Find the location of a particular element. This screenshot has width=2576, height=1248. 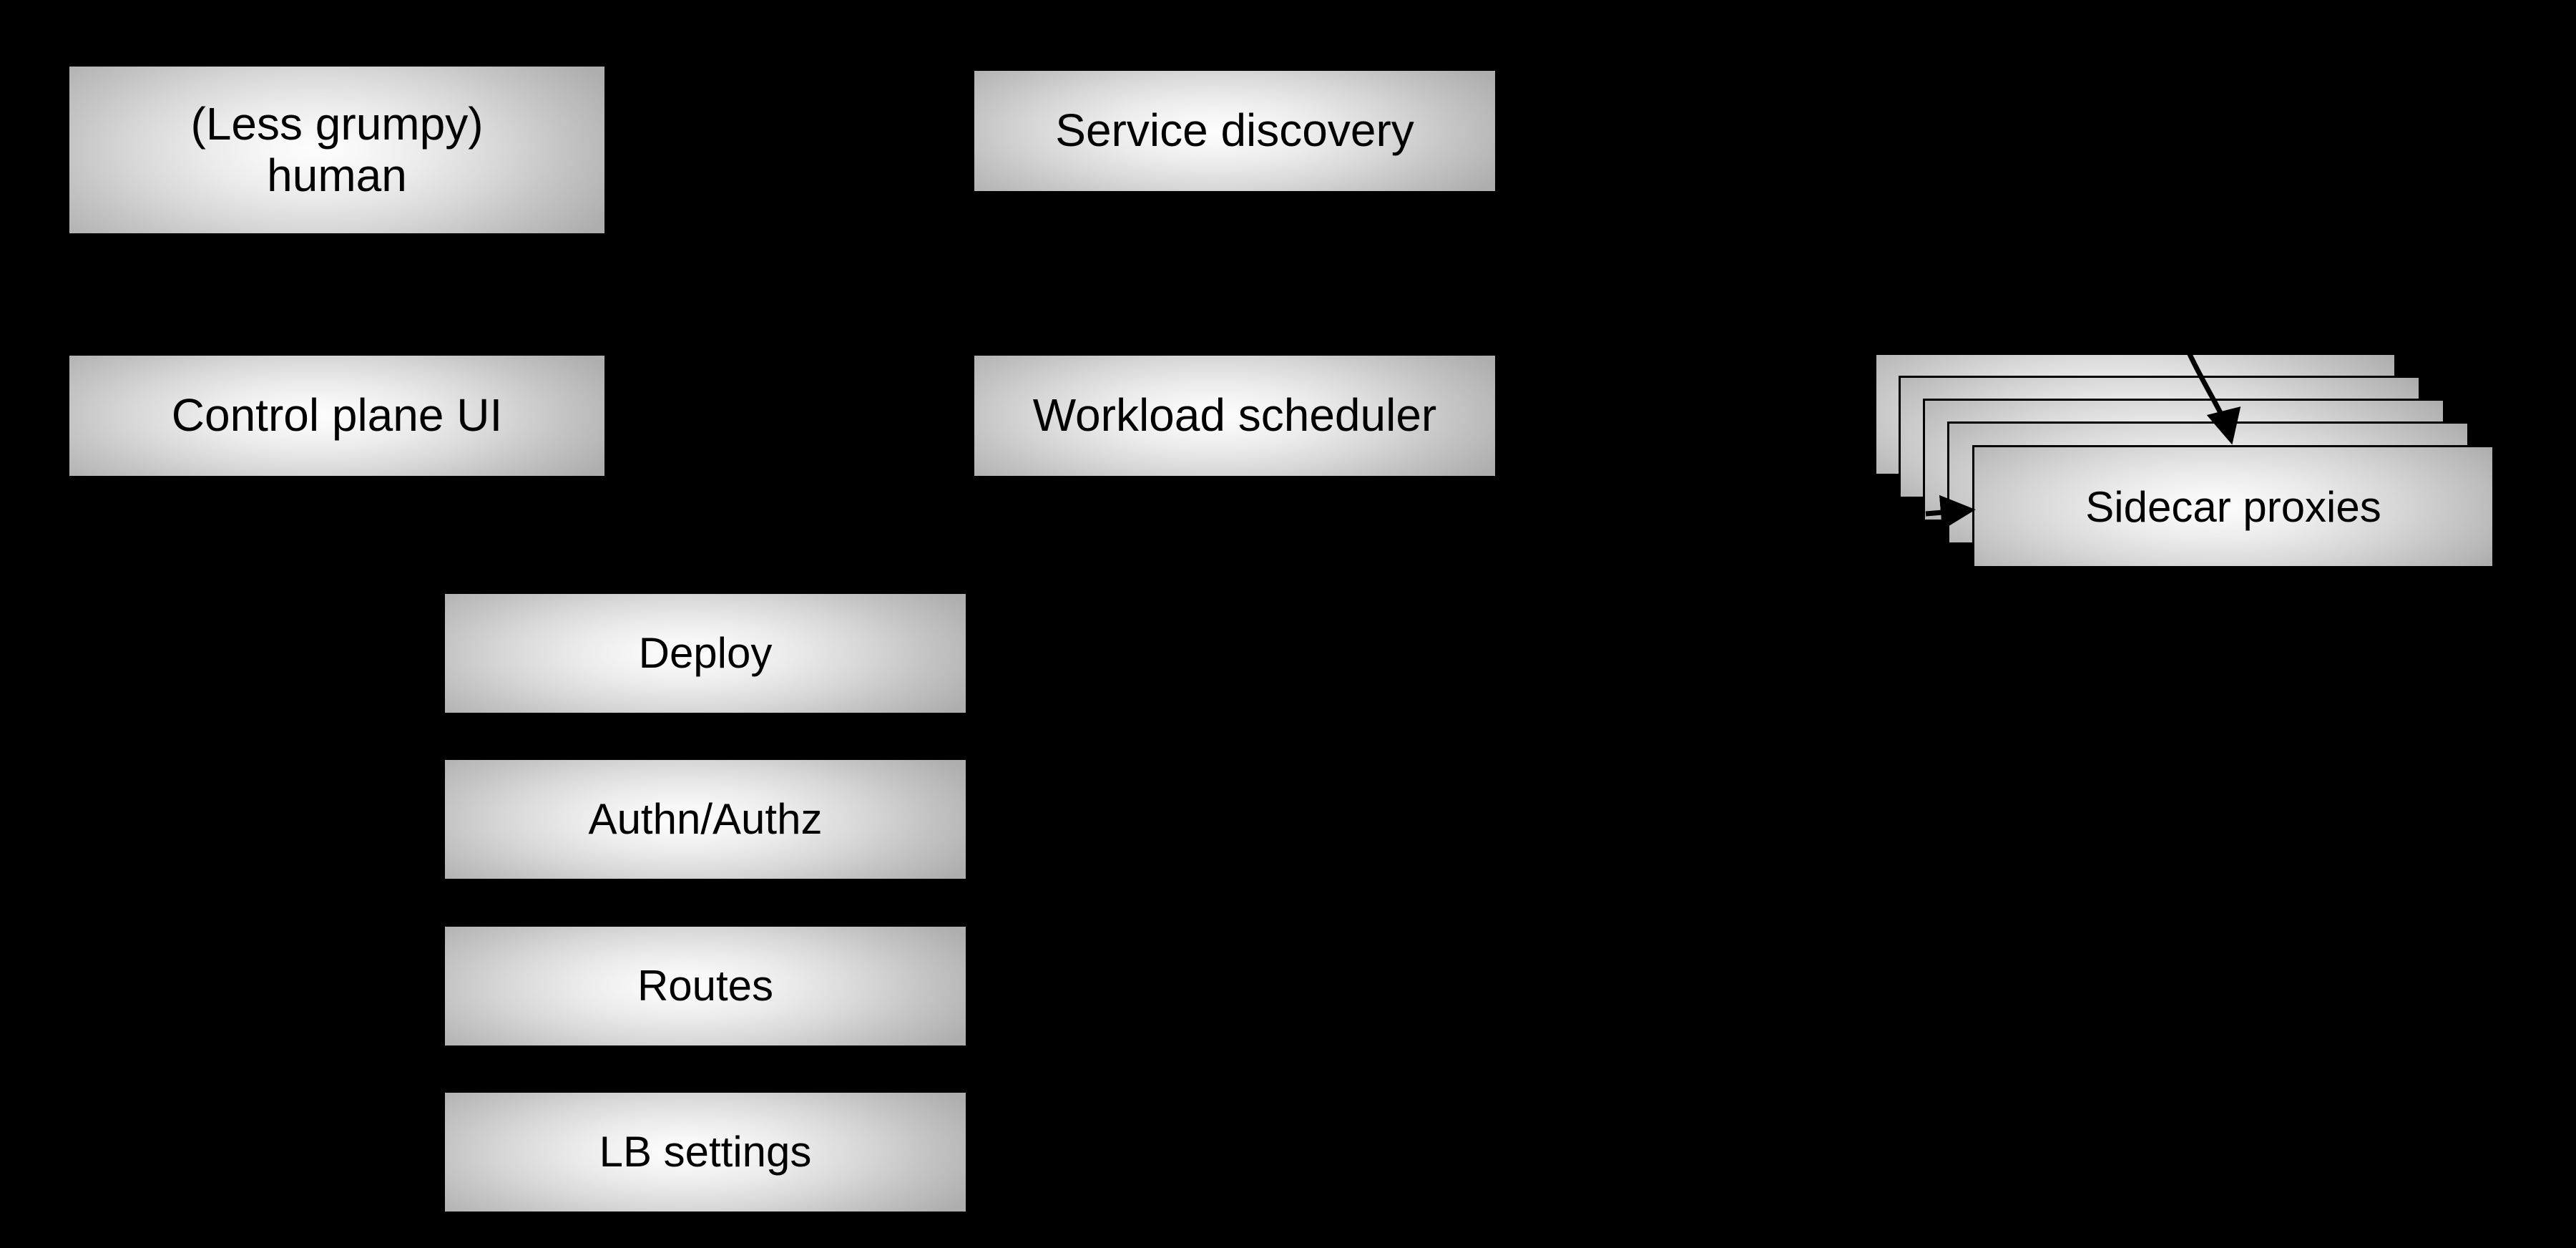

node-label: Workload scheduler is located at coordinates (1234, 415).